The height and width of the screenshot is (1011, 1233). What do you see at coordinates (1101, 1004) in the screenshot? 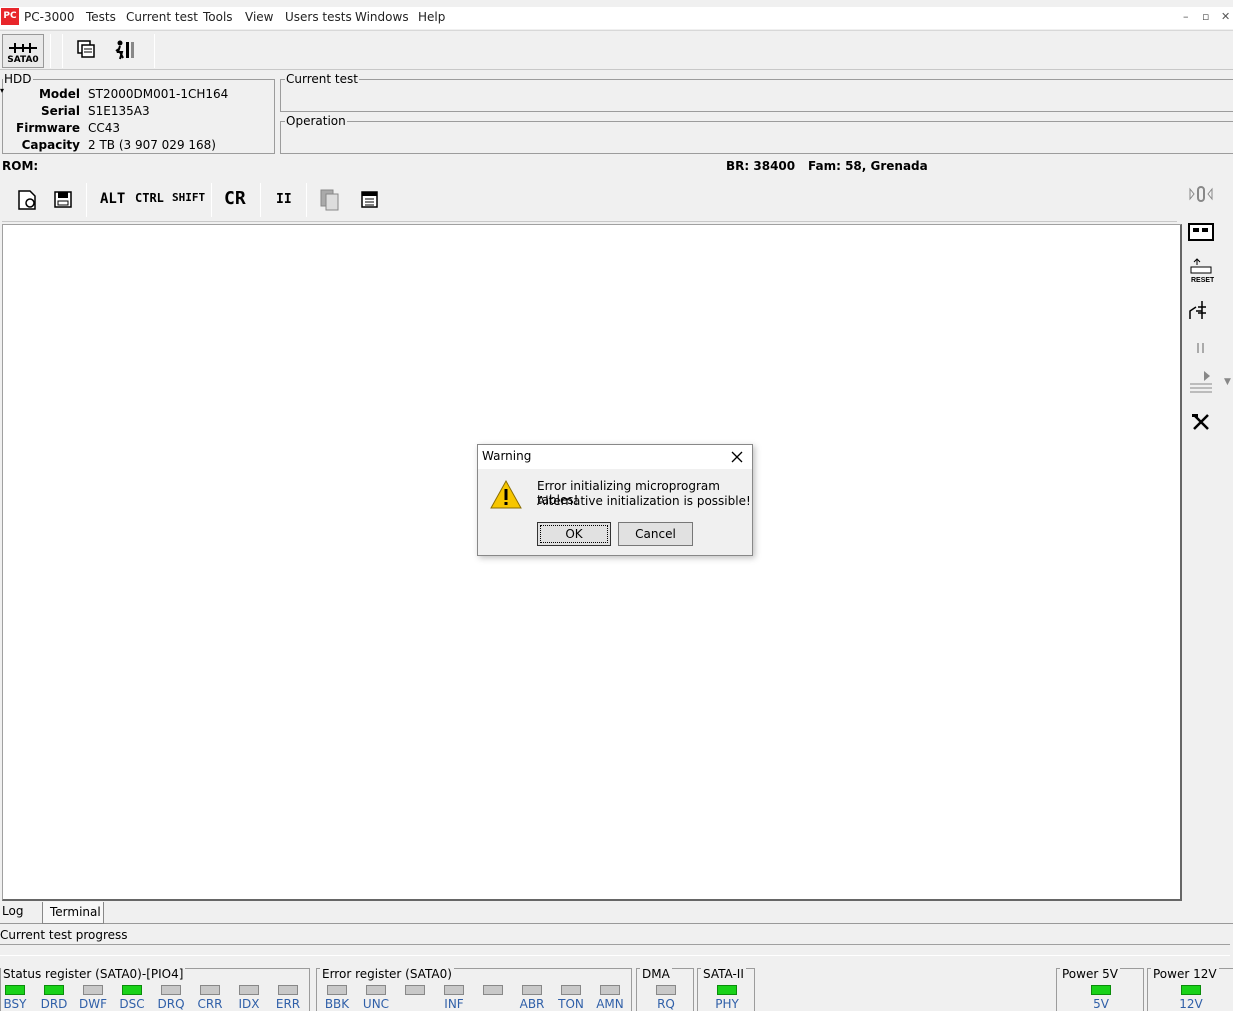
I see `led-label-5v: 5V` at bounding box center [1101, 1004].